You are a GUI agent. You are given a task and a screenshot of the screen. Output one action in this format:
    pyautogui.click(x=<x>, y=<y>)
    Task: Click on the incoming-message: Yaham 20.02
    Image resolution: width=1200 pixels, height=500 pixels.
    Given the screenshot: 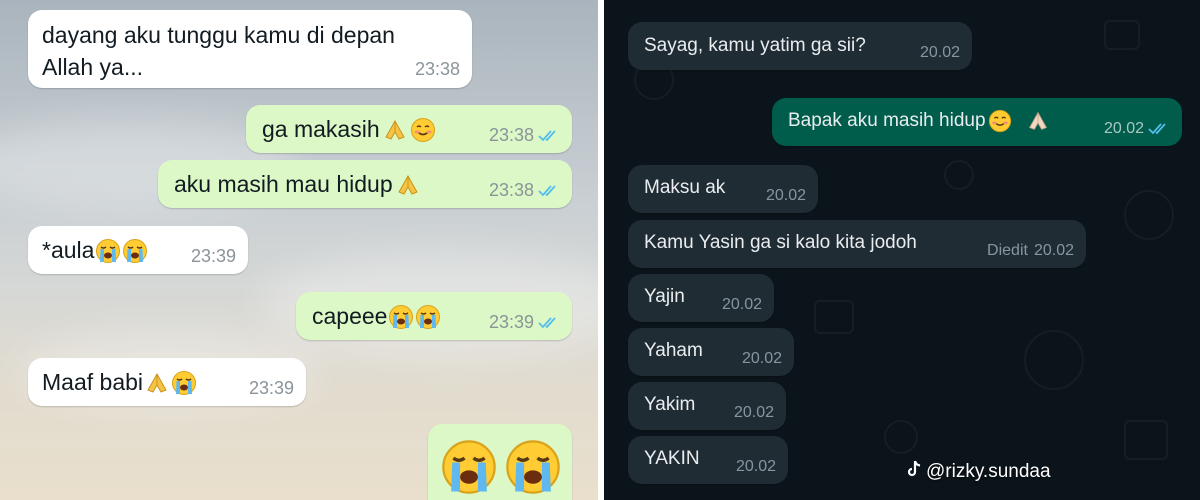 What is the action you would take?
    pyautogui.click(x=711, y=352)
    